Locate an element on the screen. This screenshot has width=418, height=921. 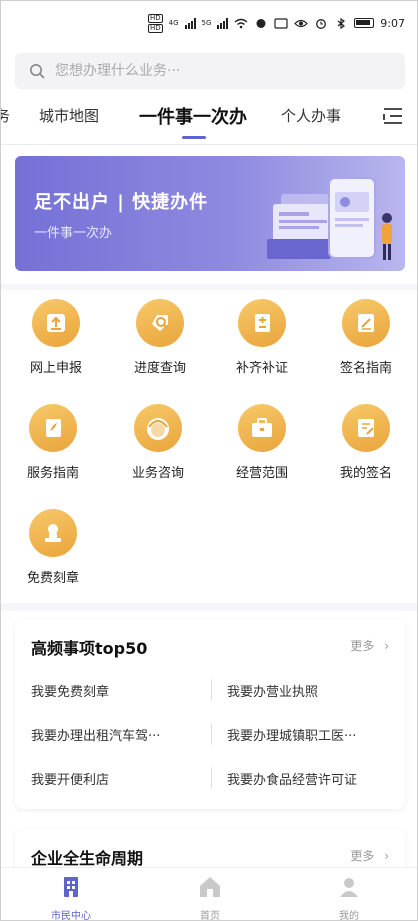
banner-title: 足不出户 | 快捷办件 is located at coordinates (121, 202).